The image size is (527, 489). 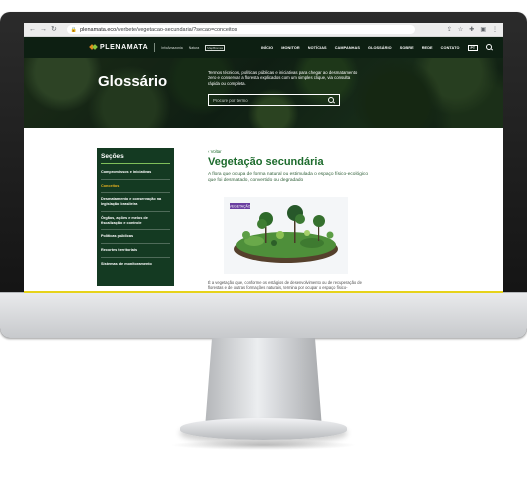 I want to click on section-item-compromissos: Compromissos e iniciativas, so click(x=135, y=173).